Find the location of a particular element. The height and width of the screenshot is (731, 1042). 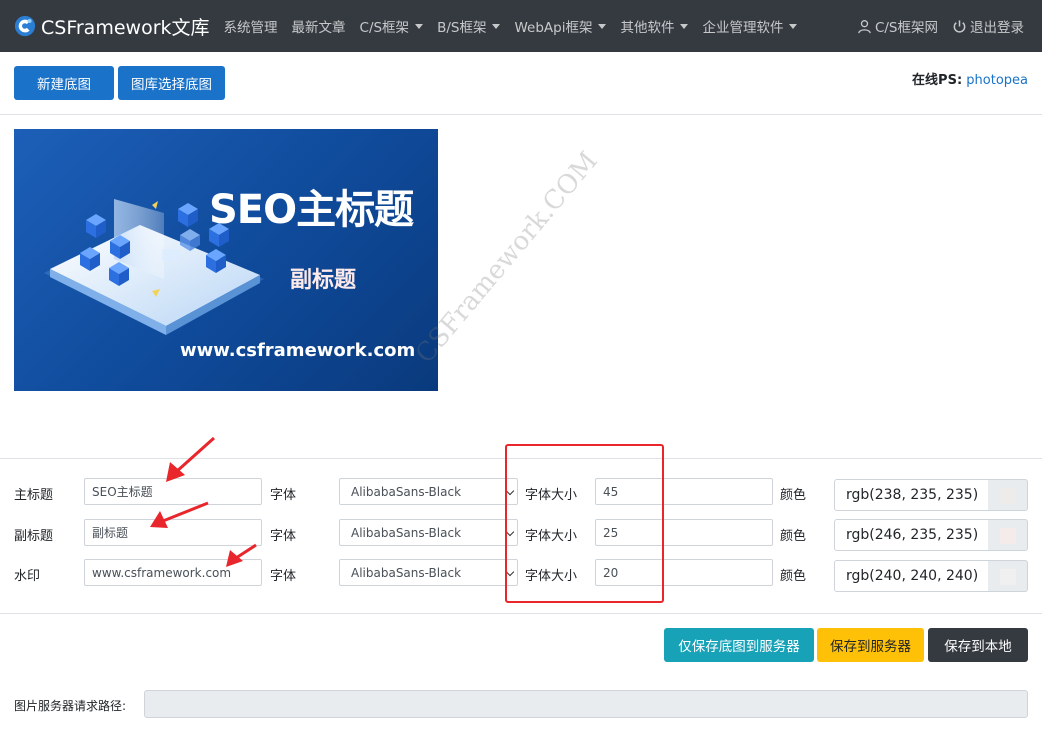

nav-logout: 退出登录 is located at coordinates (988, 26).